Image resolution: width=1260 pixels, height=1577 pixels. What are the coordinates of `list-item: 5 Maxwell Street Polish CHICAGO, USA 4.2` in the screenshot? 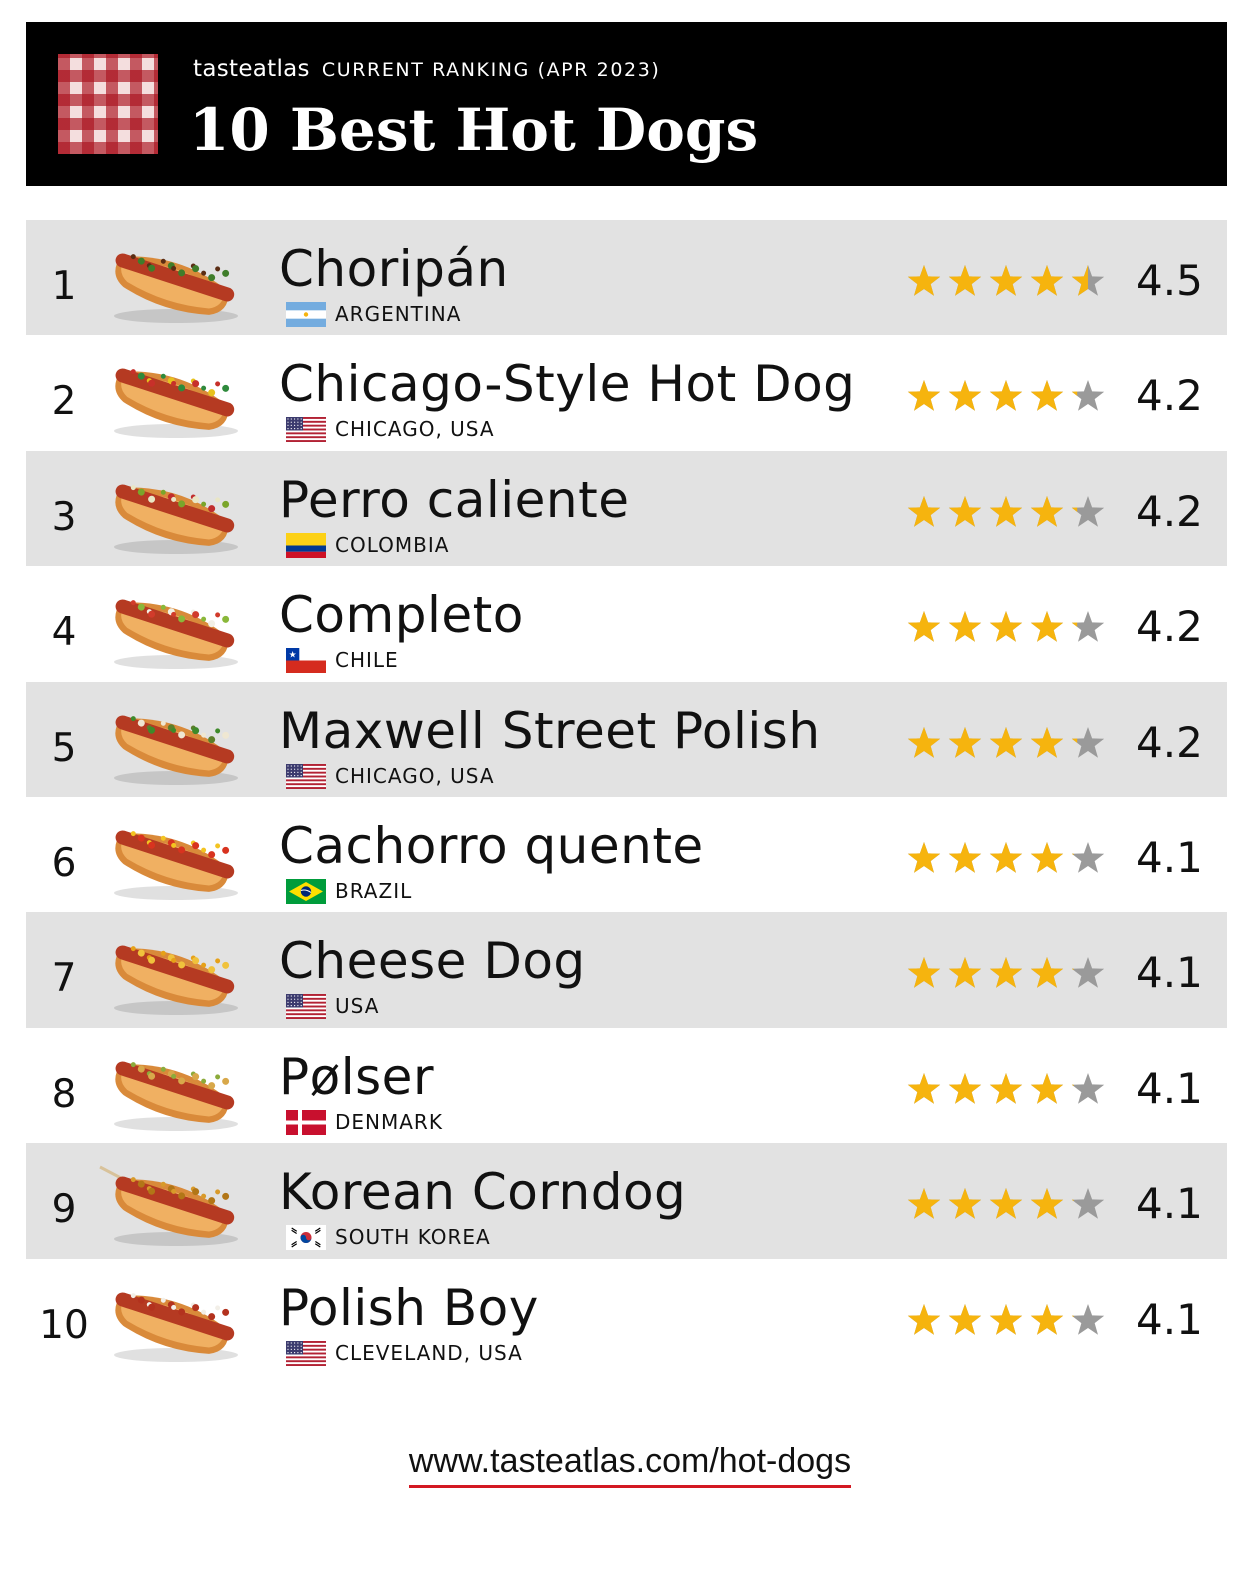 It's located at (626, 739).